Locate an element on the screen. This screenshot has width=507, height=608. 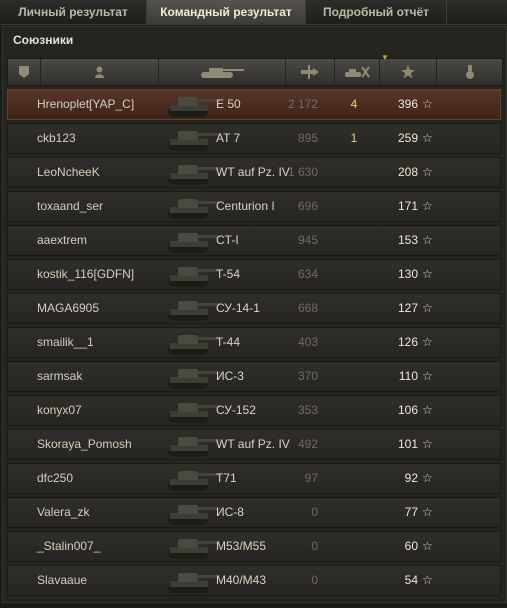
damage-value: 370 is located at coordinates (307, 376).